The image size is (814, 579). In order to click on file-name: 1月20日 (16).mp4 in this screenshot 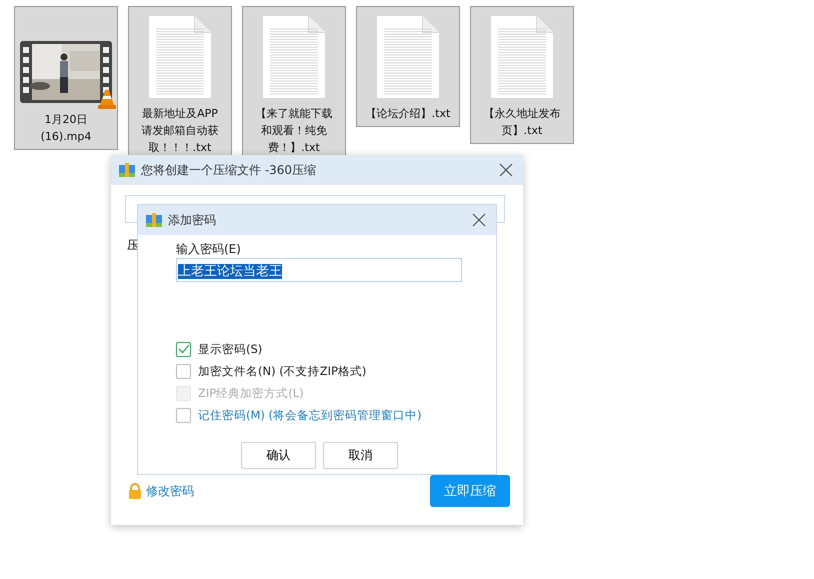, I will do `click(66, 128)`.